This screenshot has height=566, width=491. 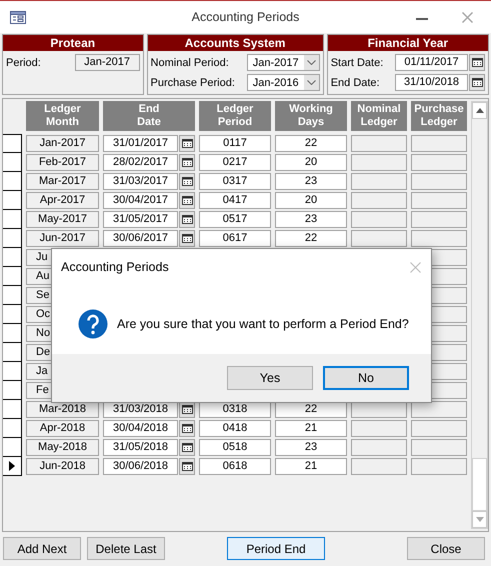 I want to click on scrollbar, so click(x=479, y=315).